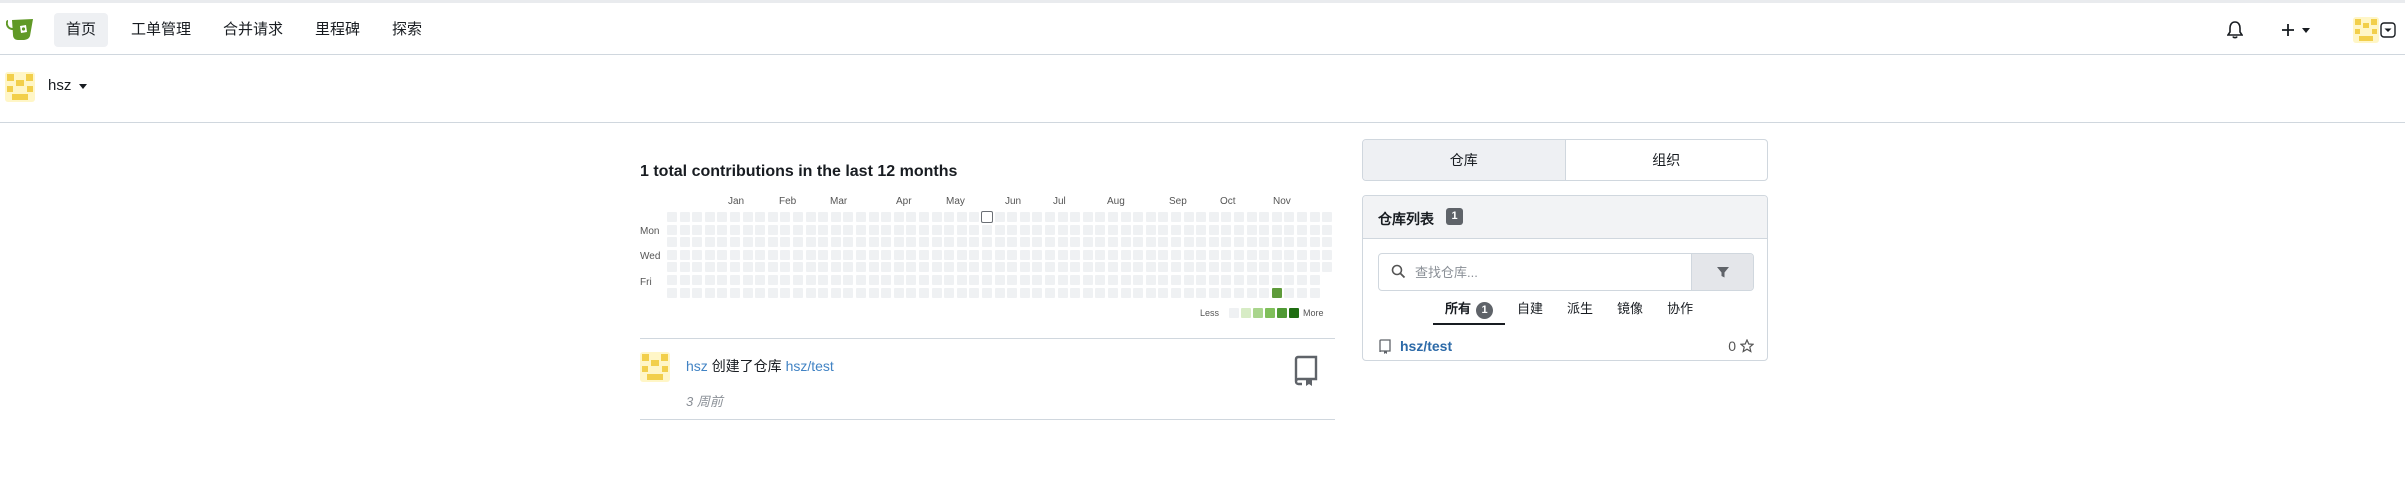 Image resolution: width=2405 pixels, height=491 pixels. Describe the element at coordinates (697, 366) in the screenshot. I see `feed-user-link: hsz` at that location.